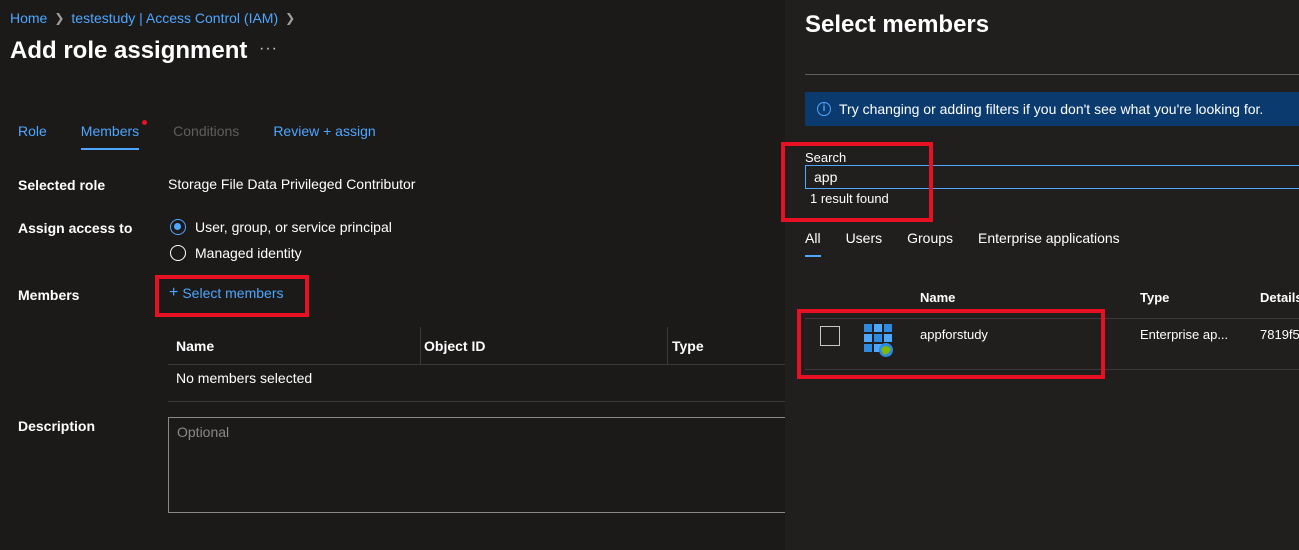  I want to click on panel-title: Select members, so click(897, 24).